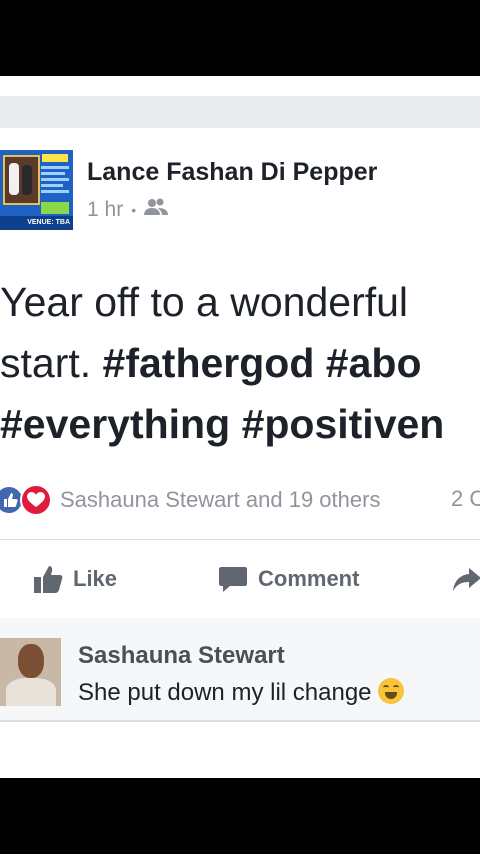  I want to click on laughing-emoji-icon, so click(390, 691).